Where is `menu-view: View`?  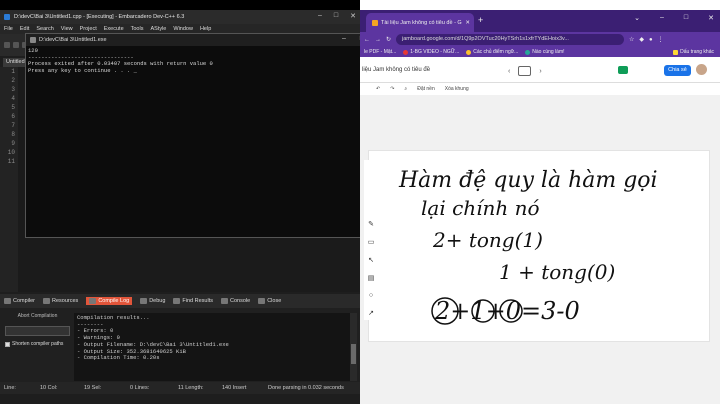 menu-view: View is located at coordinates (67, 29).